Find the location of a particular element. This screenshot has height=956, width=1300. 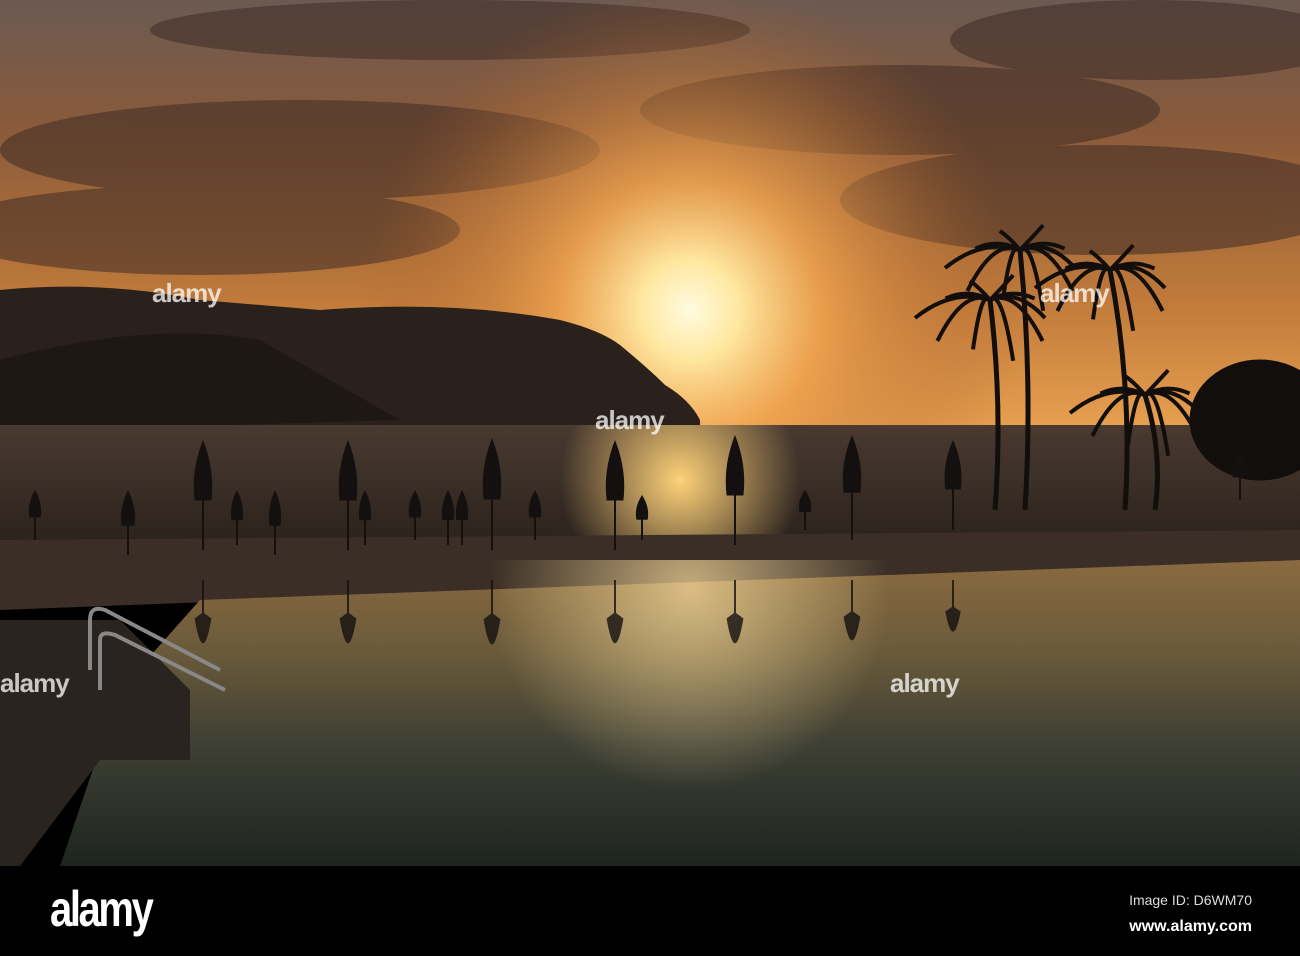

footer-bar: alamy Image ID: D6WM70 www.alamy.com is located at coordinates (650, 911).